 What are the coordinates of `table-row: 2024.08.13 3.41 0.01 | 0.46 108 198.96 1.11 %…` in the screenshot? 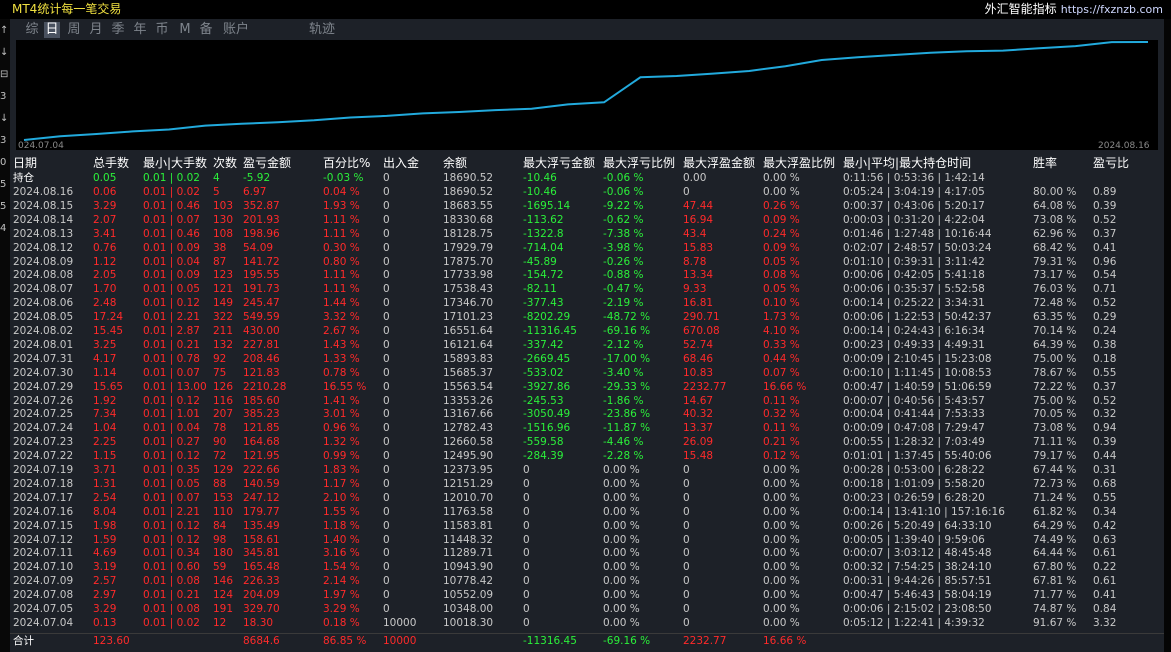 It's located at (587, 234).